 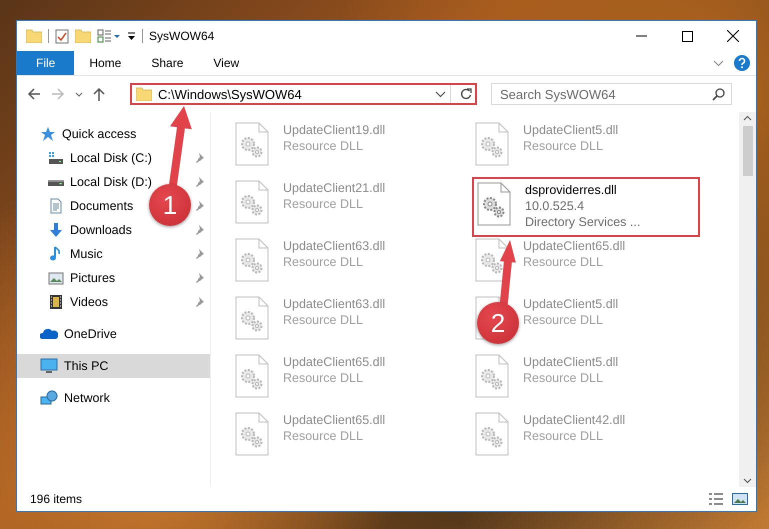 I want to click on film-icon, so click(x=56, y=302).